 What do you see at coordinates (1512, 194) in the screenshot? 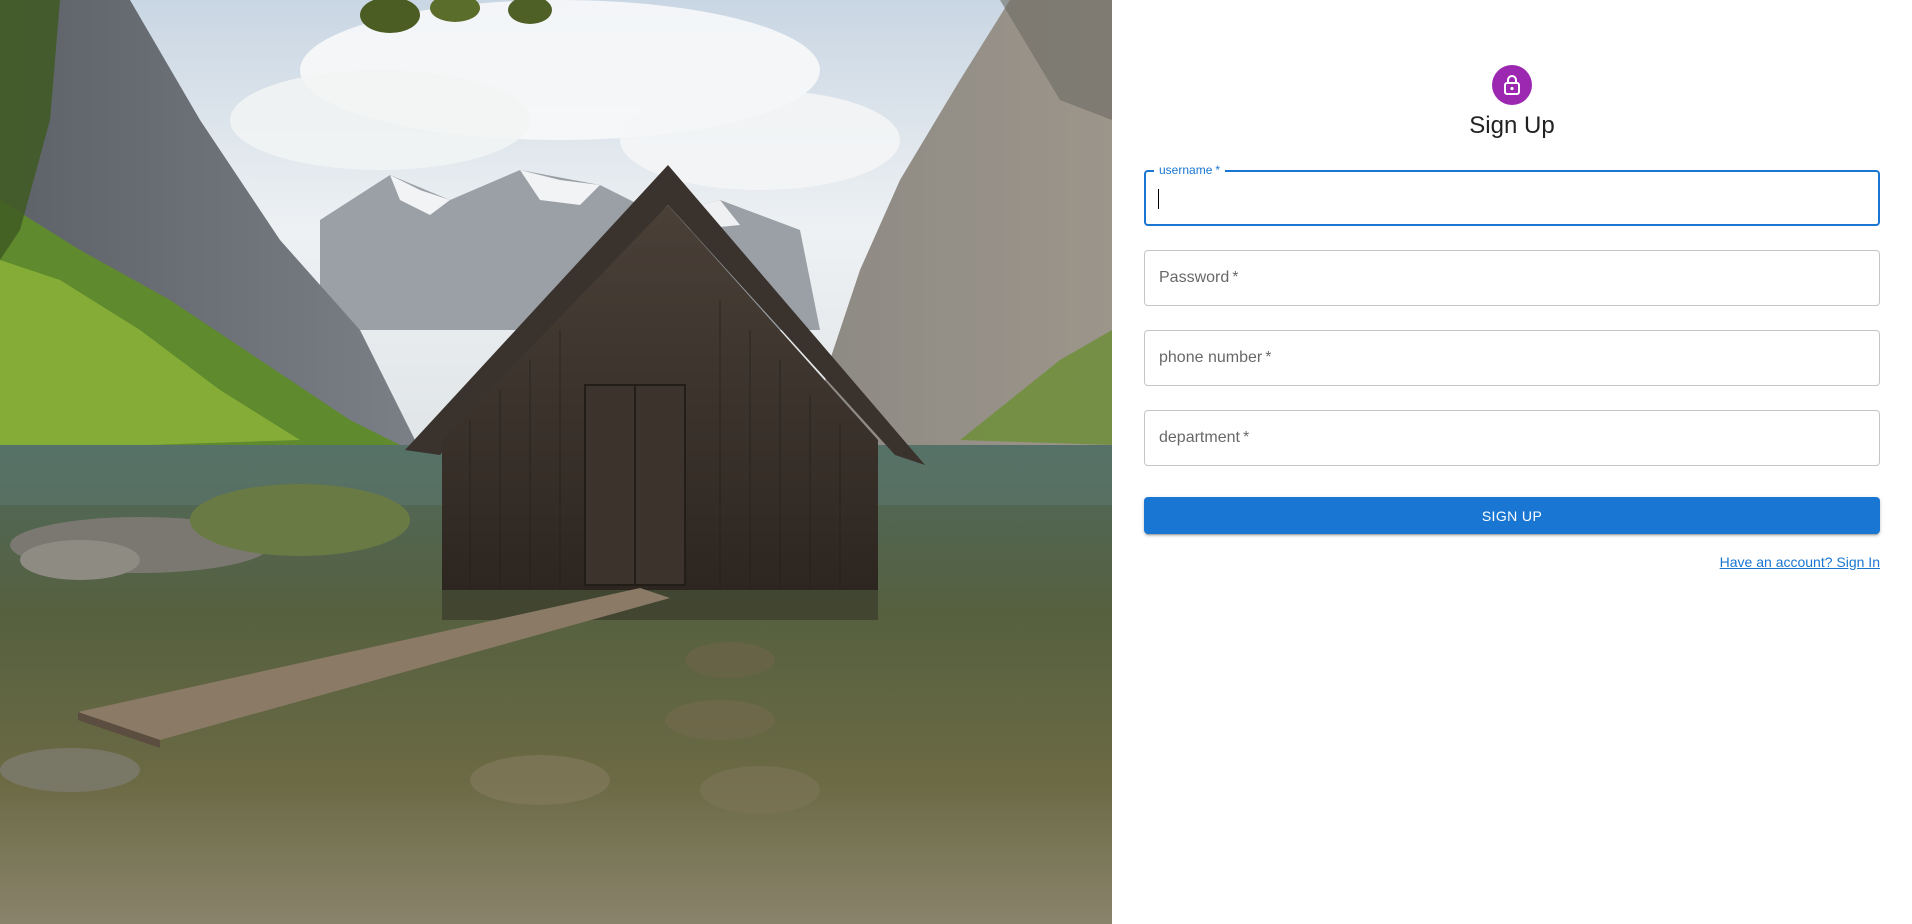
I see `username-field: username *` at bounding box center [1512, 194].